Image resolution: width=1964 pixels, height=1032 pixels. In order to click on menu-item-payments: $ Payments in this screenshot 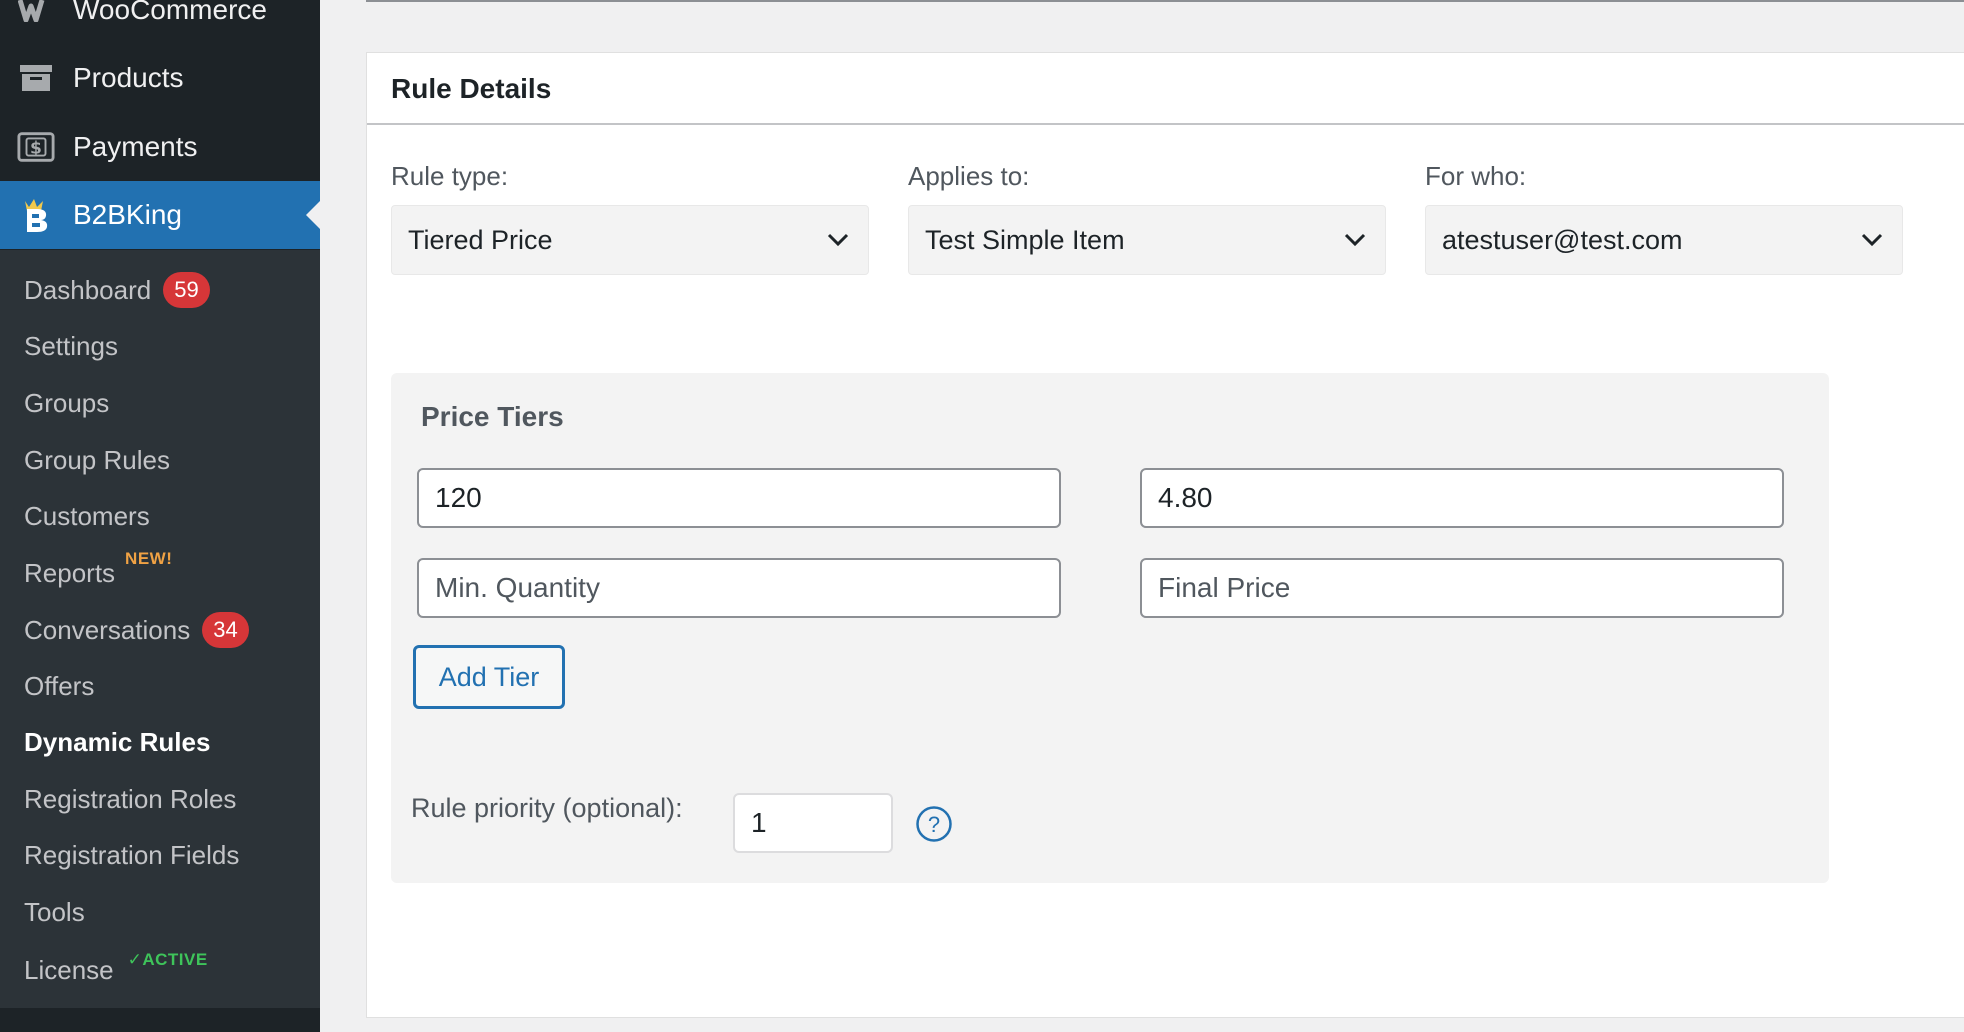, I will do `click(160, 147)`.